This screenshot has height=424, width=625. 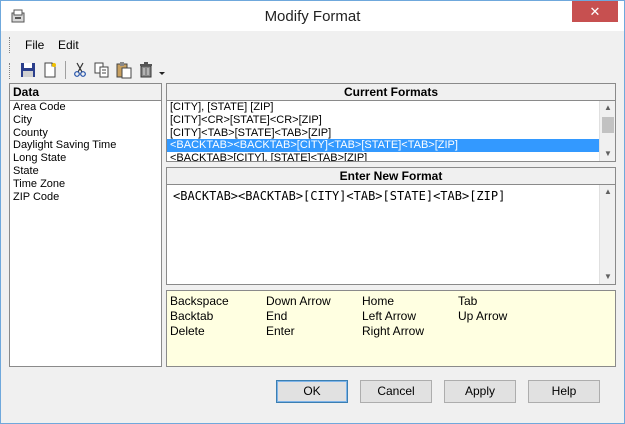 I want to click on toolbar-grip, so click(x=10, y=71).